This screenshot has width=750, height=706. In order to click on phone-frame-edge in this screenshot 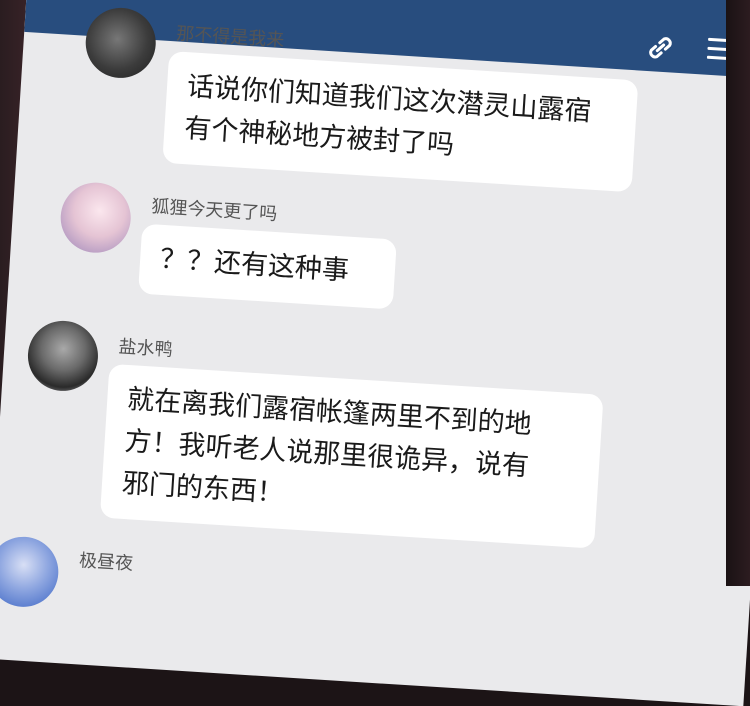, I will do `click(738, 293)`.